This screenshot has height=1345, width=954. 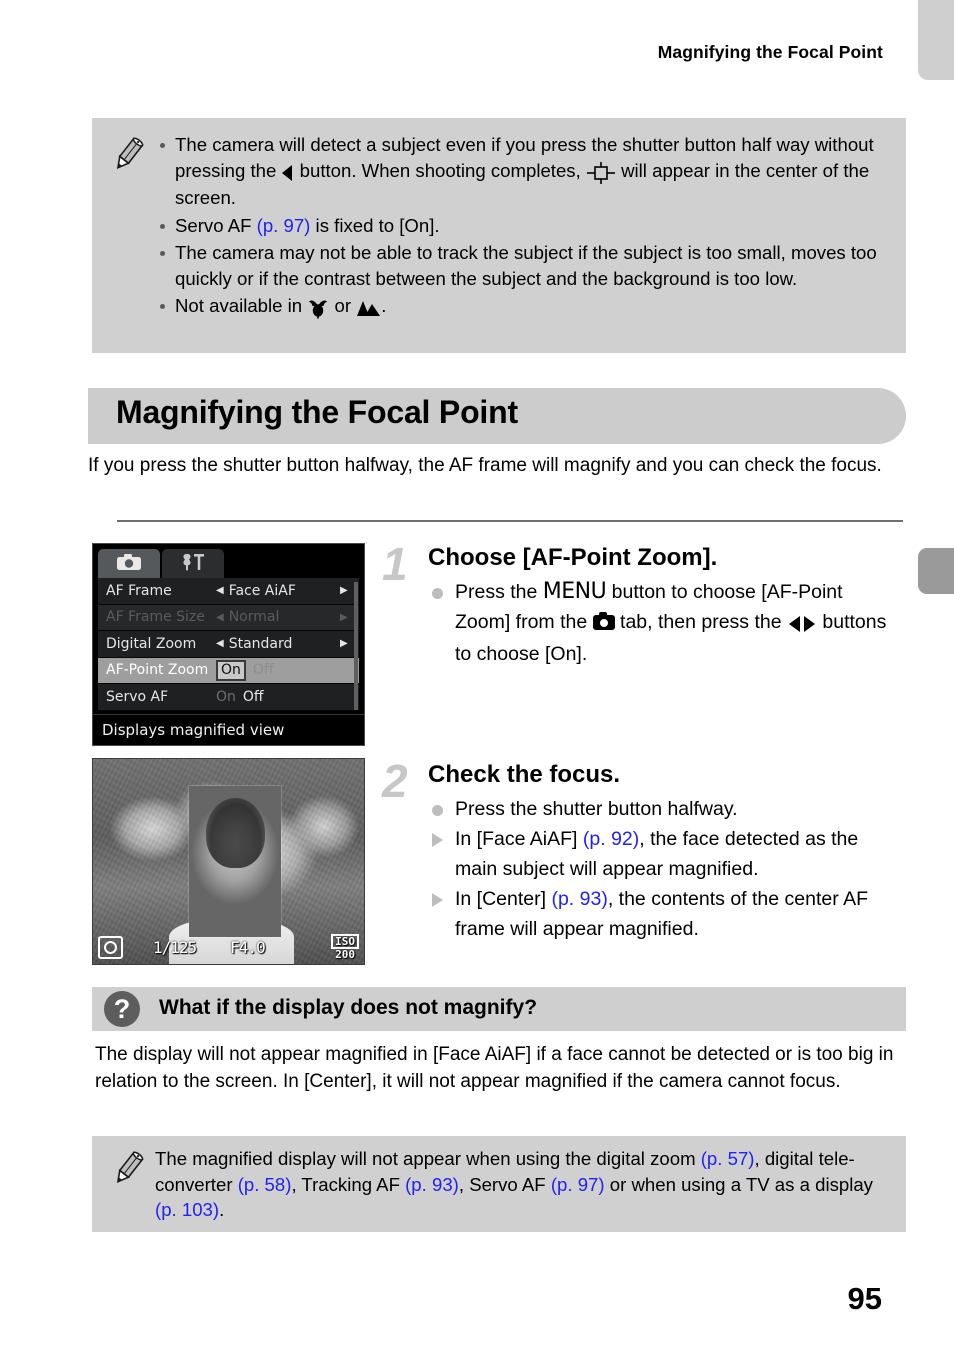 What do you see at coordinates (770, 52) in the screenshot?
I see `running-header: Magnifying the Focal Point` at bounding box center [770, 52].